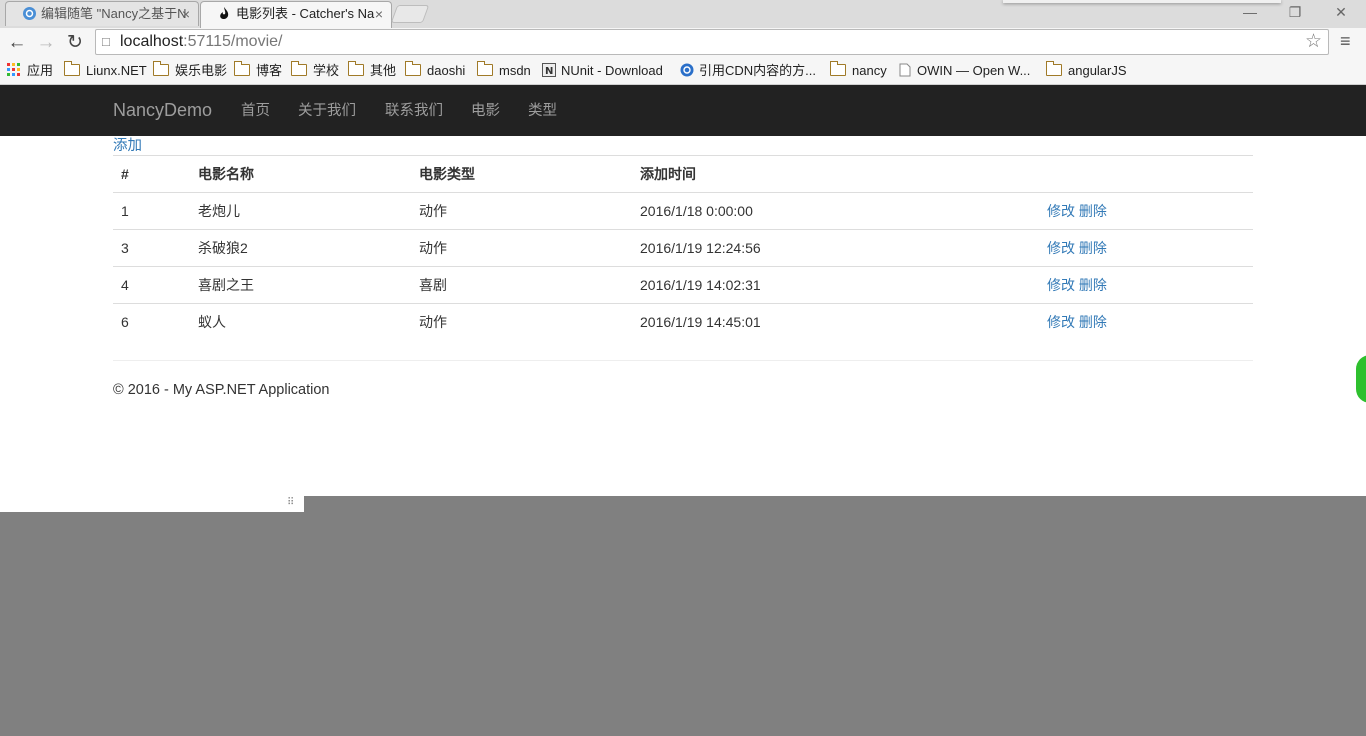 Image resolution: width=1366 pixels, height=736 pixels. What do you see at coordinates (435, 70) in the screenshot?
I see `bookmark-daoshi: daoshi` at bounding box center [435, 70].